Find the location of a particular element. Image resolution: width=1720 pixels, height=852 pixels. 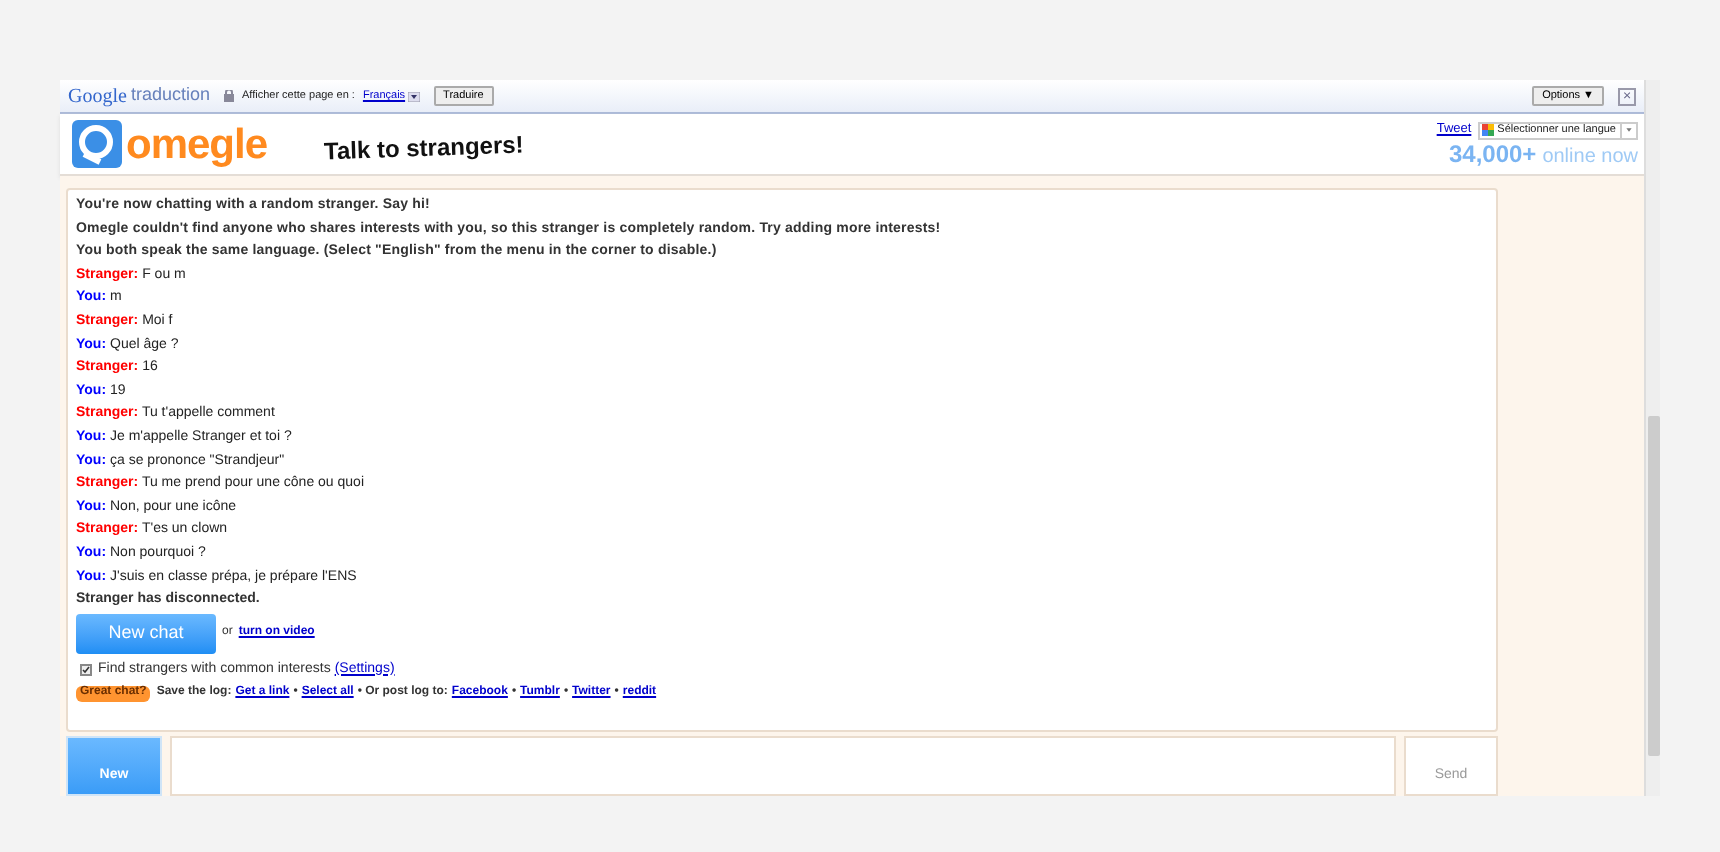

google-logo: Google is located at coordinates (97, 97).